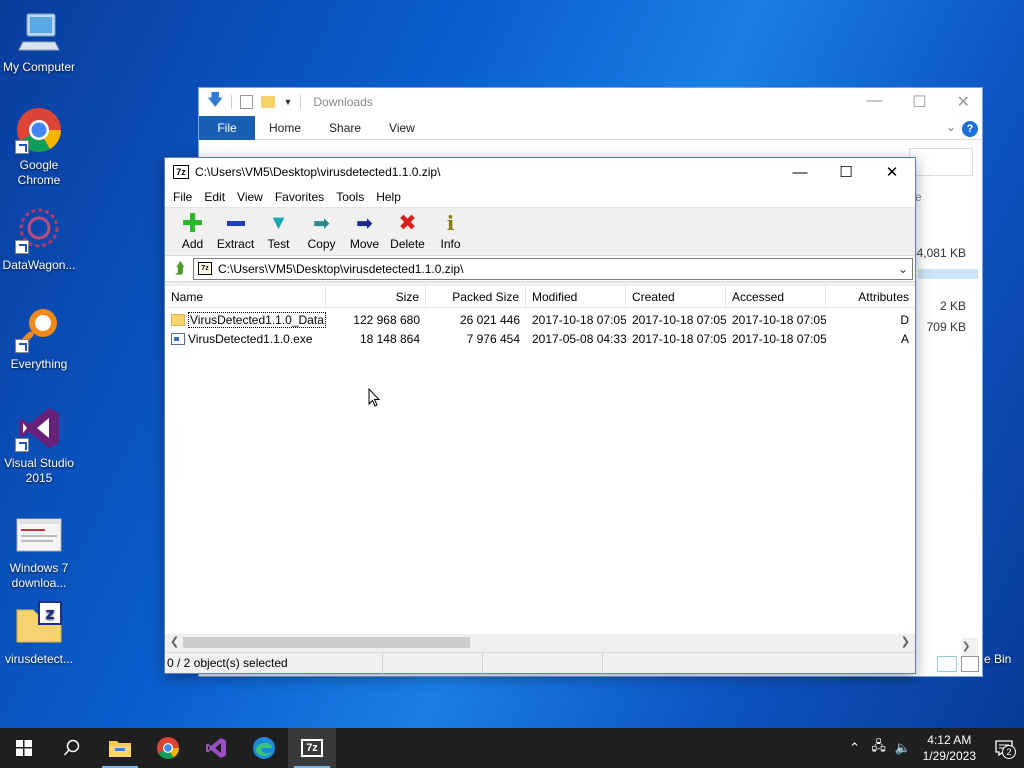 This screenshot has width=1024, height=768. I want to click on desktop-icon-label: Everything, so click(39, 364).